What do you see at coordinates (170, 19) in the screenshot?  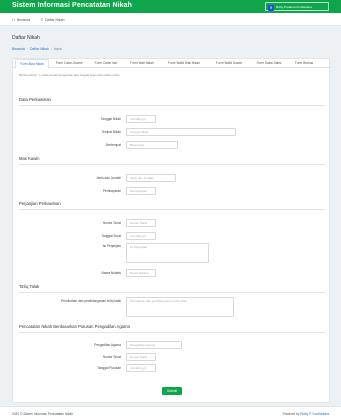 I see `main-nav: Beranda Daftar Nikah` at bounding box center [170, 19].